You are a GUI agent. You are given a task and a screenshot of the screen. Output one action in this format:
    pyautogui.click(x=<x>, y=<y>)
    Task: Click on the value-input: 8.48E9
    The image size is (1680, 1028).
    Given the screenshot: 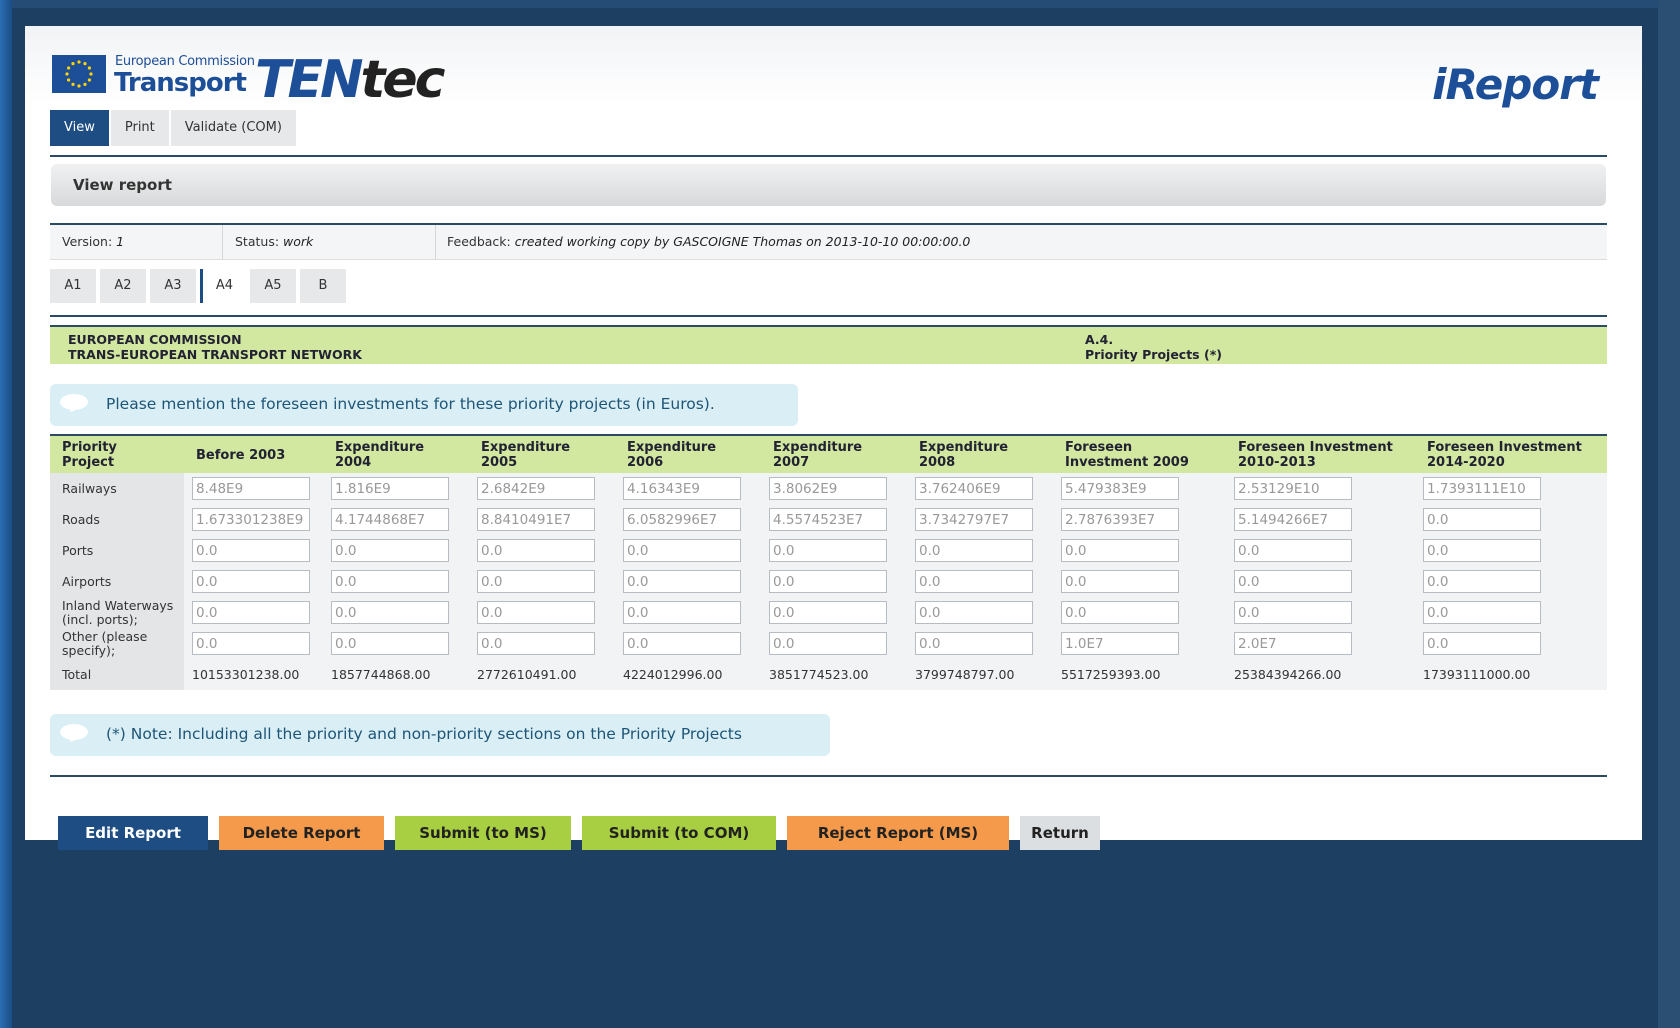 What is the action you would take?
    pyautogui.click(x=251, y=488)
    